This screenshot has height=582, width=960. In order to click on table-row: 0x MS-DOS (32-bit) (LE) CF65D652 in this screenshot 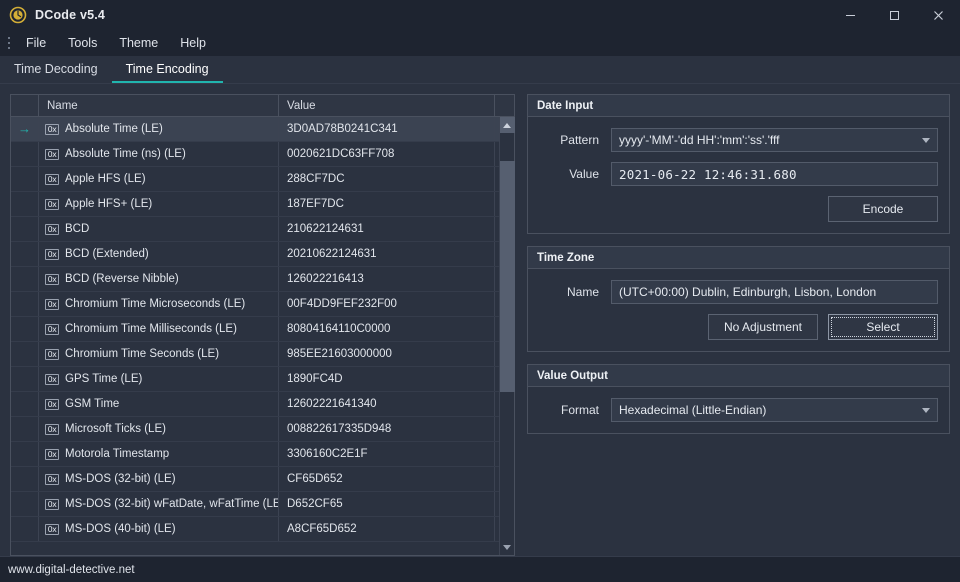, I will do `click(262, 479)`.